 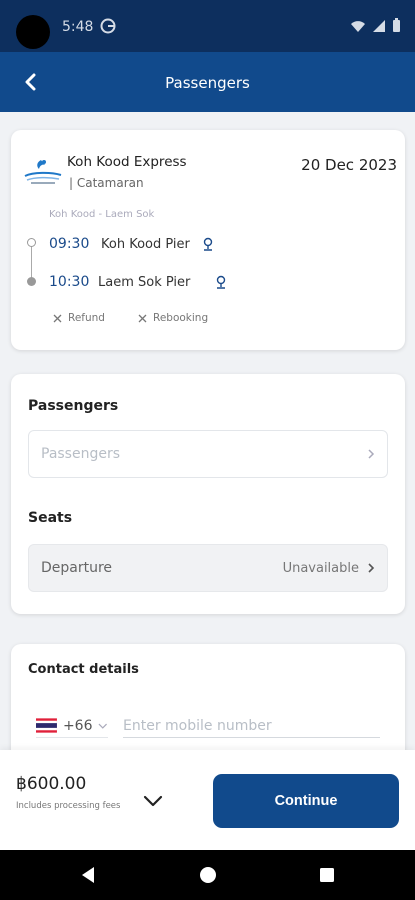 I want to click on seat-departure-label: Departure, so click(x=77, y=568).